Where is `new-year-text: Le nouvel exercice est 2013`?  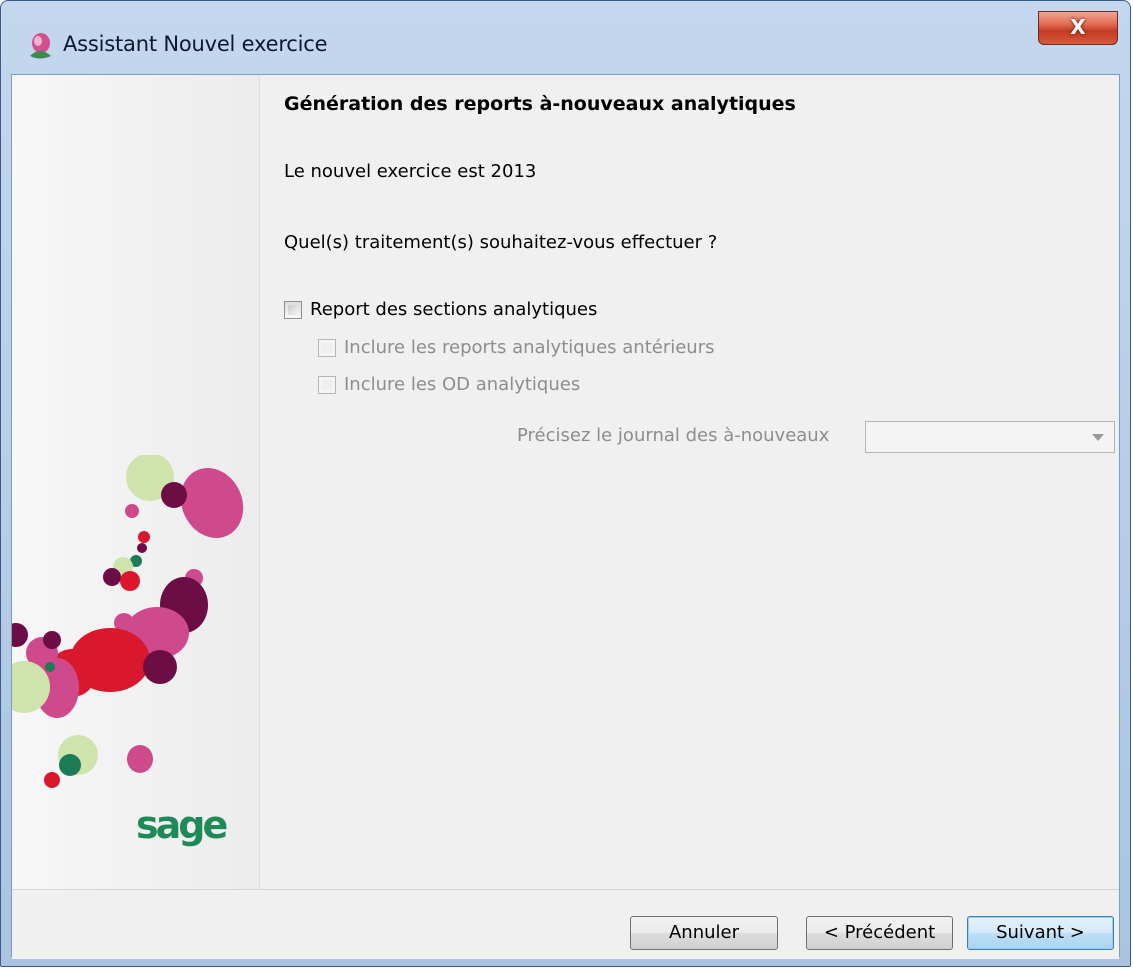
new-year-text: Le nouvel exercice est 2013 is located at coordinates (410, 171).